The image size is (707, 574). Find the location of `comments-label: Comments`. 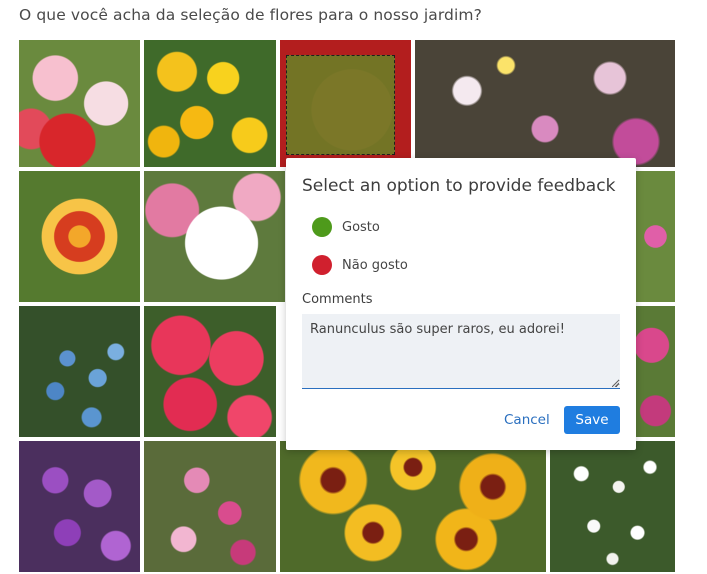

comments-label: Comments is located at coordinates (337, 299).